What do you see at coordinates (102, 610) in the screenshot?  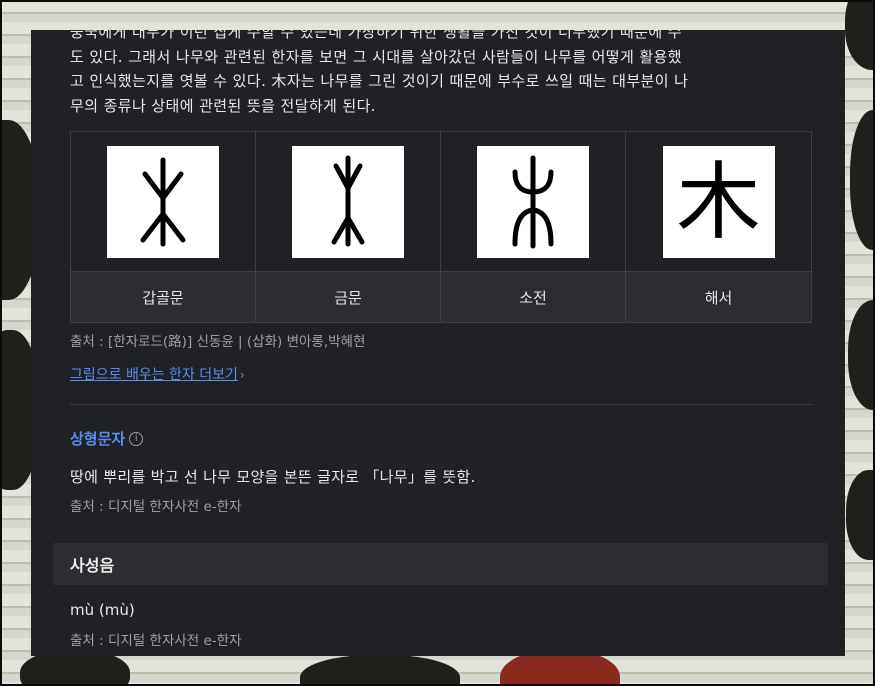 I see `pinyin-reading: mù (mù)` at bounding box center [102, 610].